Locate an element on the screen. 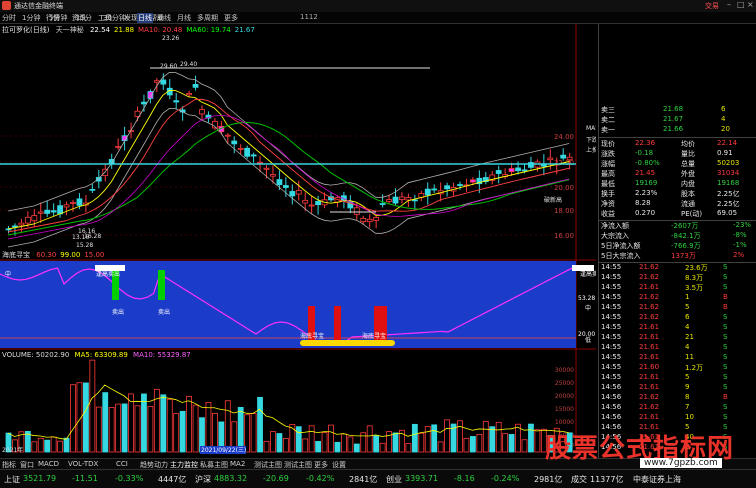  menu-item-3: 发现 is located at coordinates (131, 18).